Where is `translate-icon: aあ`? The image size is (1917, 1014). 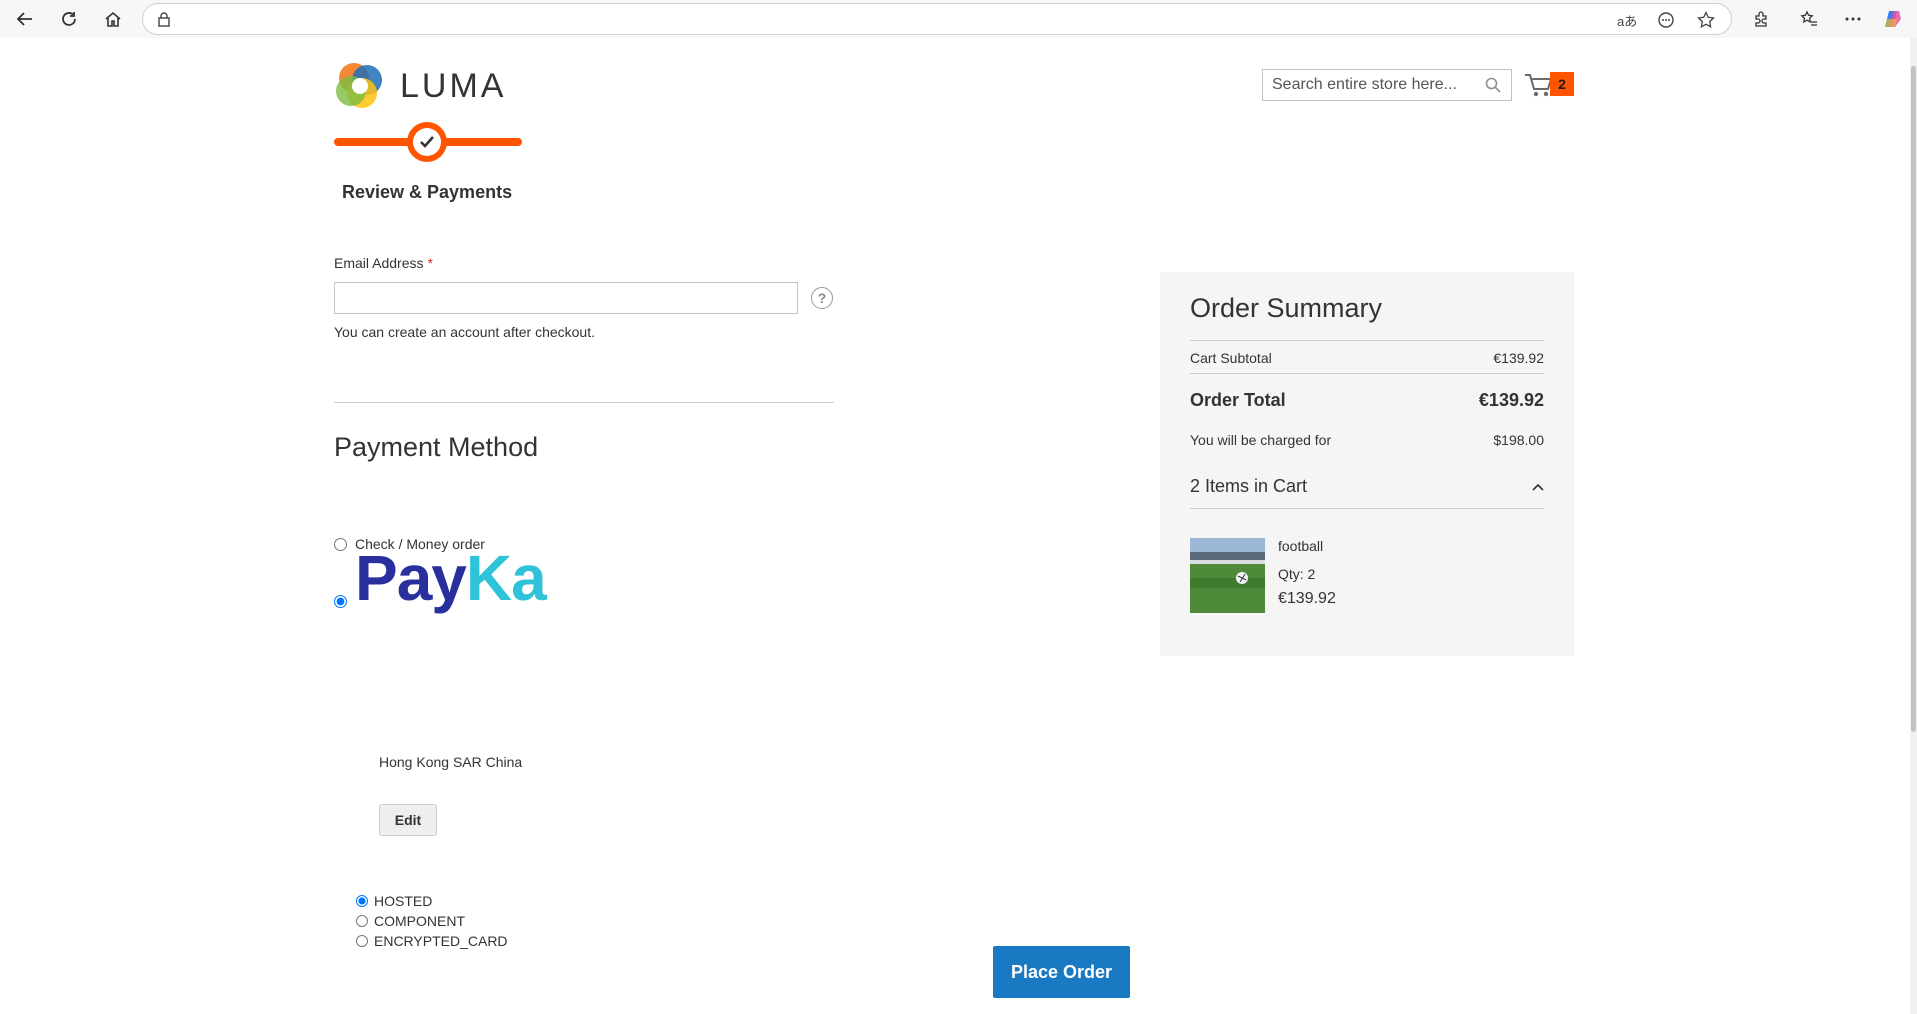
translate-icon: aあ is located at coordinates (1627, 20).